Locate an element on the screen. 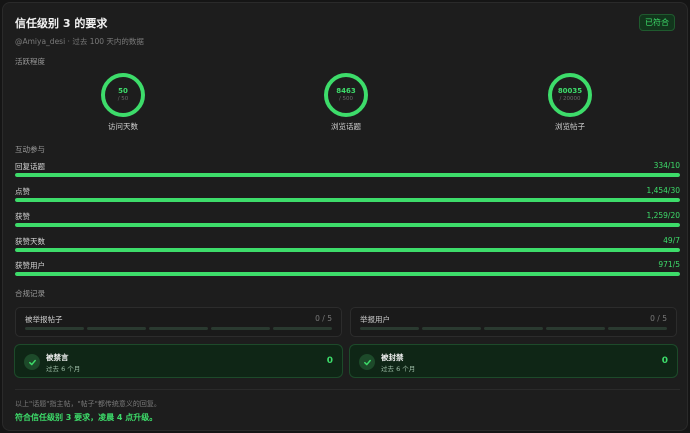 The height and width of the screenshot is (433, 690). metric-value: 49/7 is located at coordinates (671, 240).